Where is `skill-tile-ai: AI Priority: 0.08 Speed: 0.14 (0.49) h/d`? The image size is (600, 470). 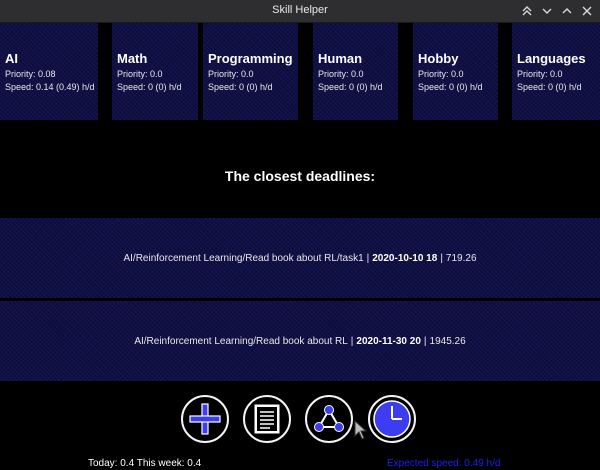 skill-tile-ai: AI Priority: 0.08 Speed: 0.14 (0.49) h/d is located at coordinates (50, 71).